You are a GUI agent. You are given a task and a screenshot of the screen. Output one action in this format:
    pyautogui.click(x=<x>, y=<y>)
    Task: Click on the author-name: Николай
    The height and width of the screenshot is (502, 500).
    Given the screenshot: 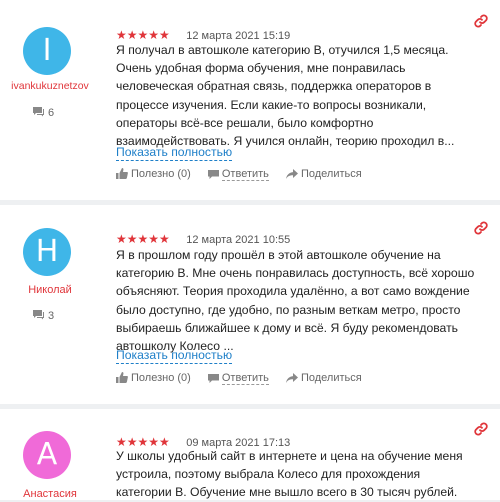 What is the action you would take?
    pyautogui.click(x=50, y=290)
    